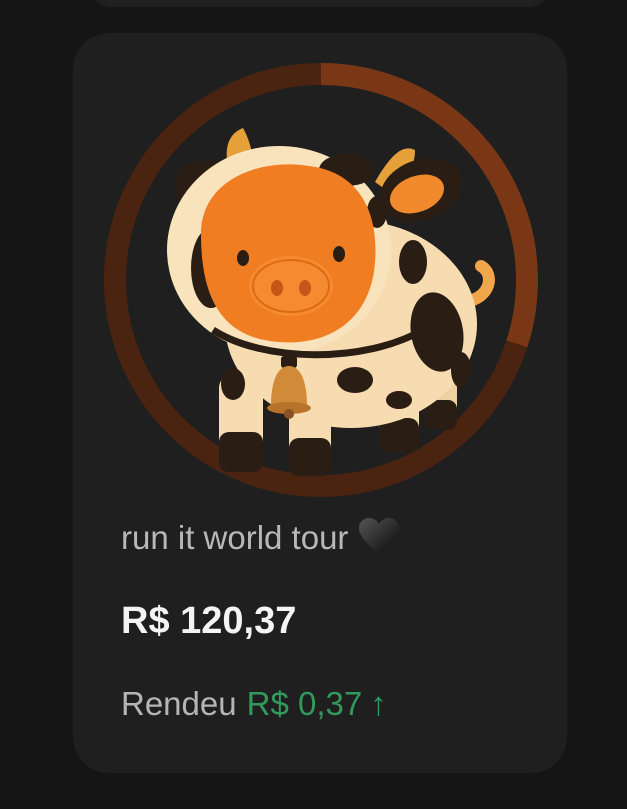  I want to click on goal-title-text: run it world tour, so click(235, 537).